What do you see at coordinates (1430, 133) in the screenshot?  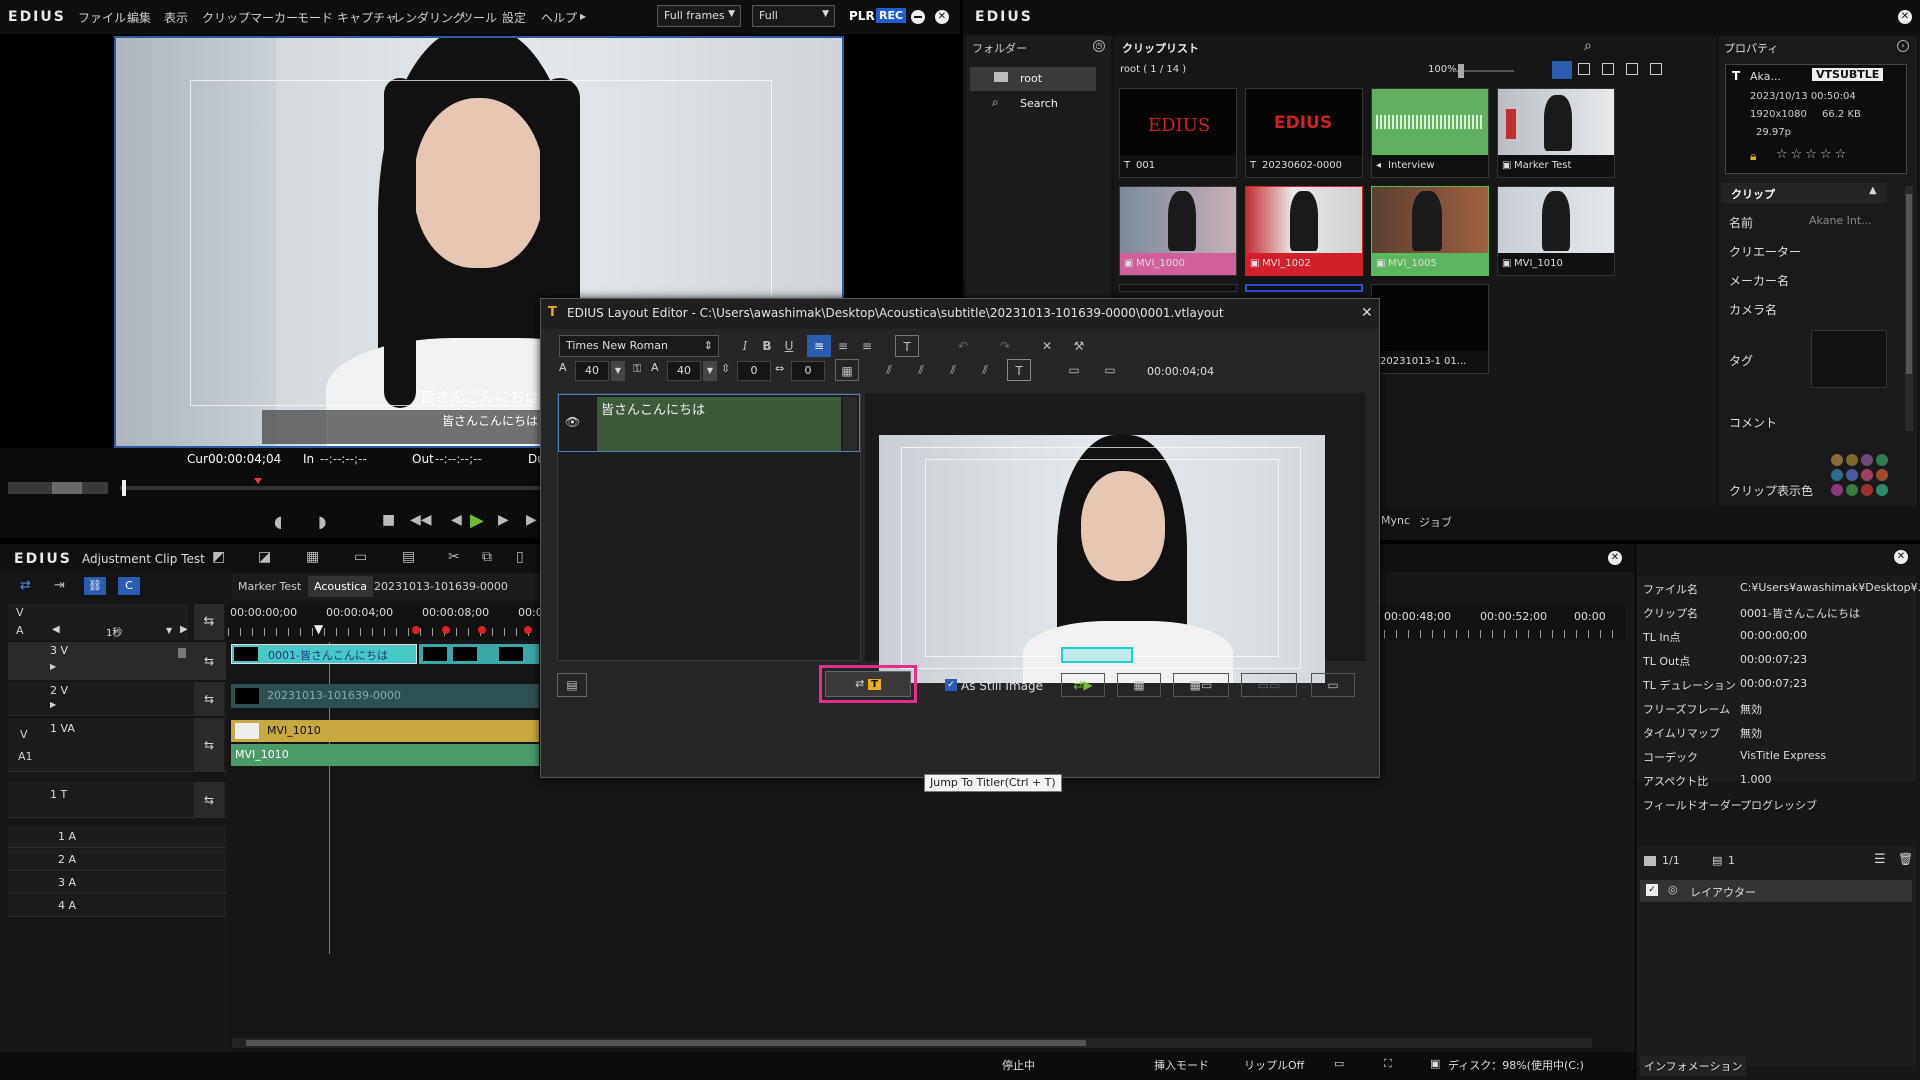 I see `clip-thumb: ◂ Interview` at bounding box center [1430, 133].